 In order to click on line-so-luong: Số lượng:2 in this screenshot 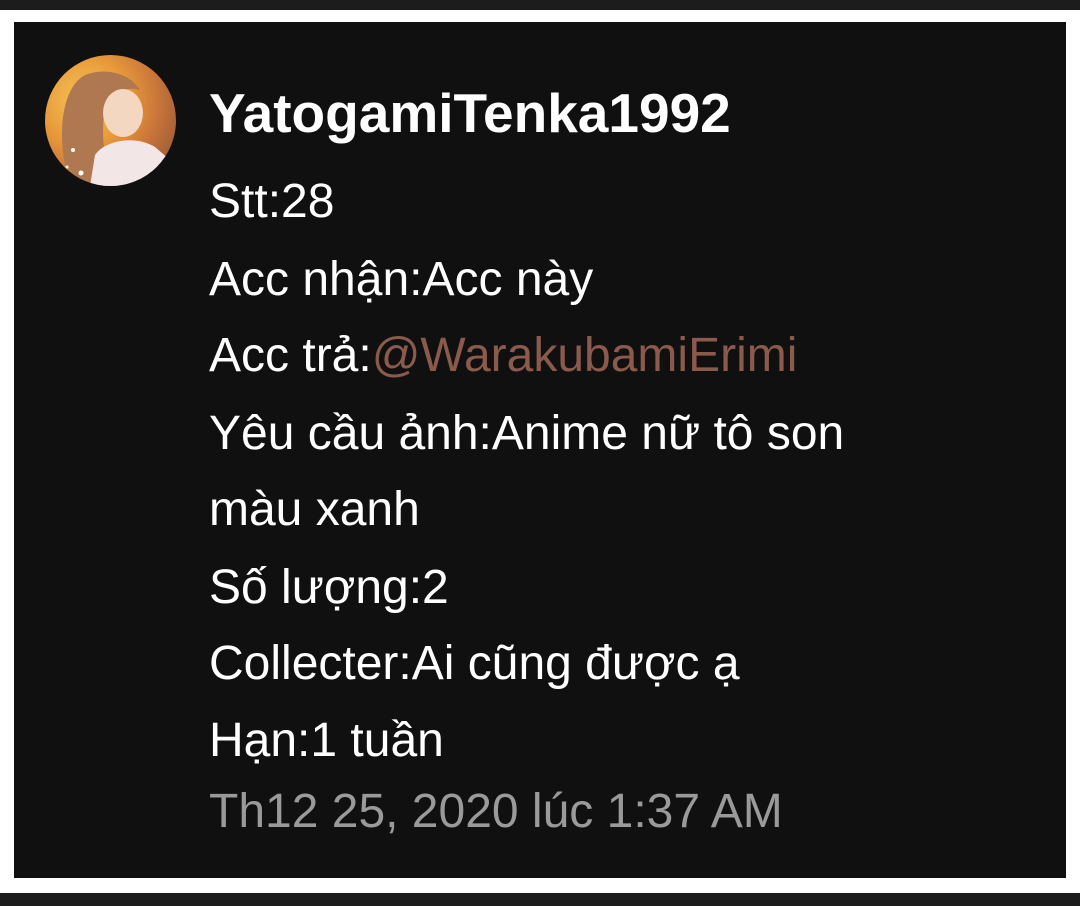, I will do `click(329, 587)`.